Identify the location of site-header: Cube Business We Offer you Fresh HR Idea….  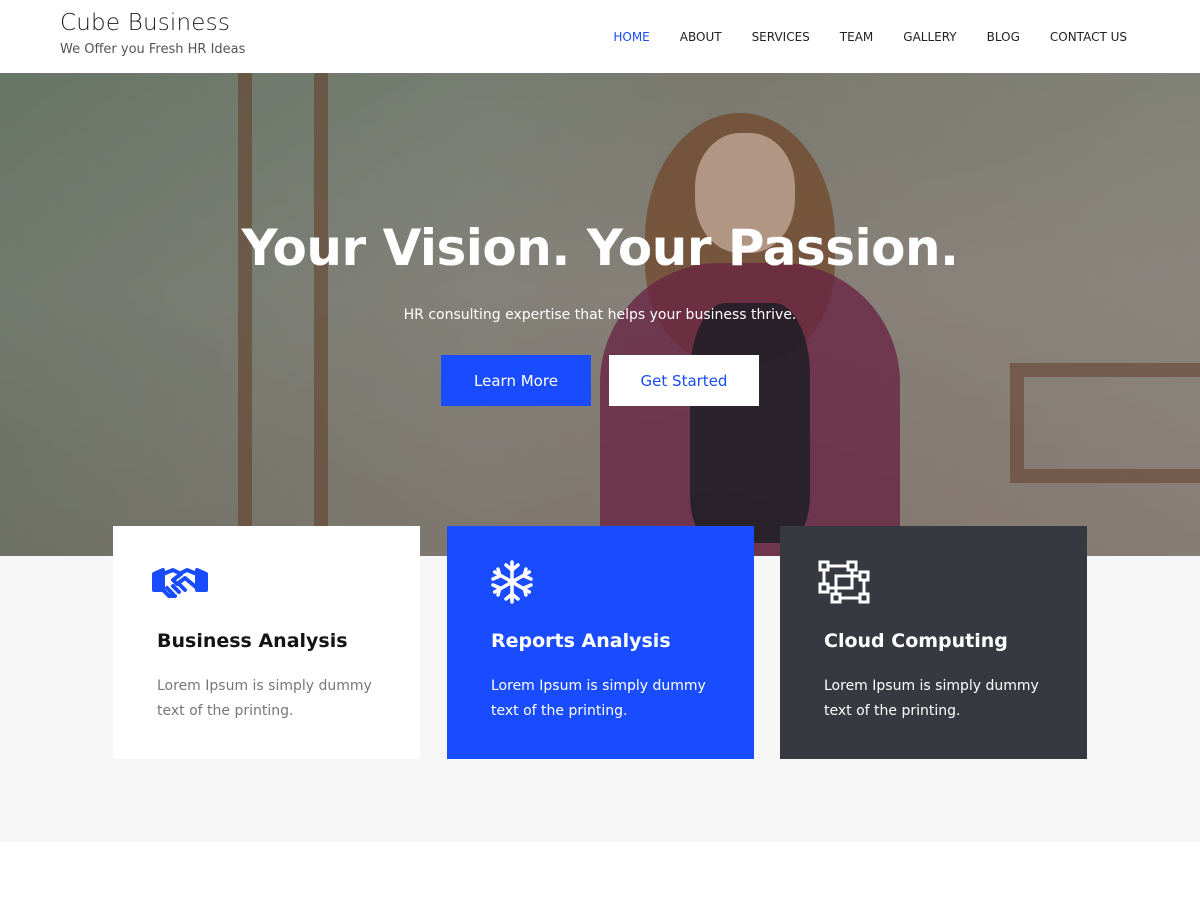
(600, 36).